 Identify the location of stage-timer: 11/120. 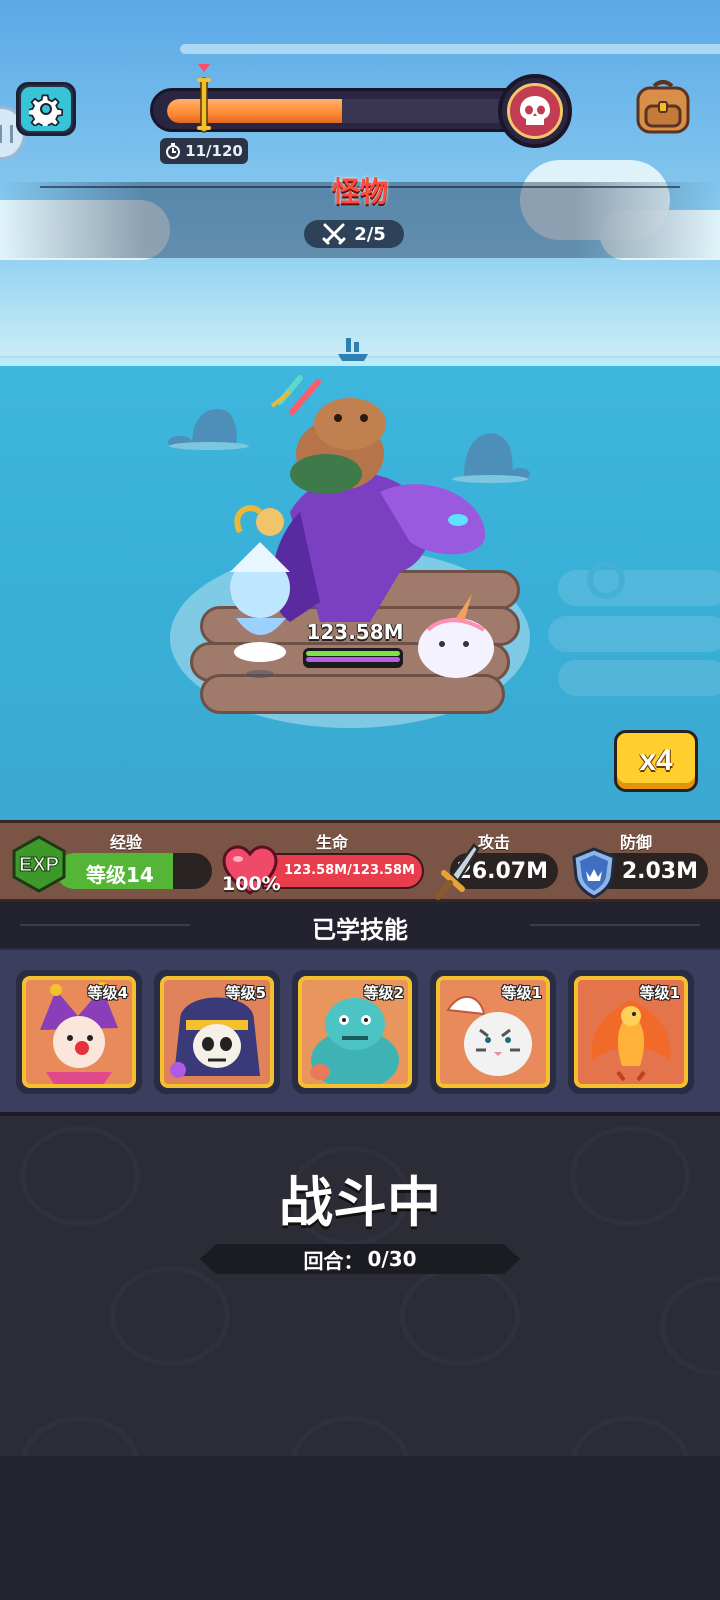
(204, 151).